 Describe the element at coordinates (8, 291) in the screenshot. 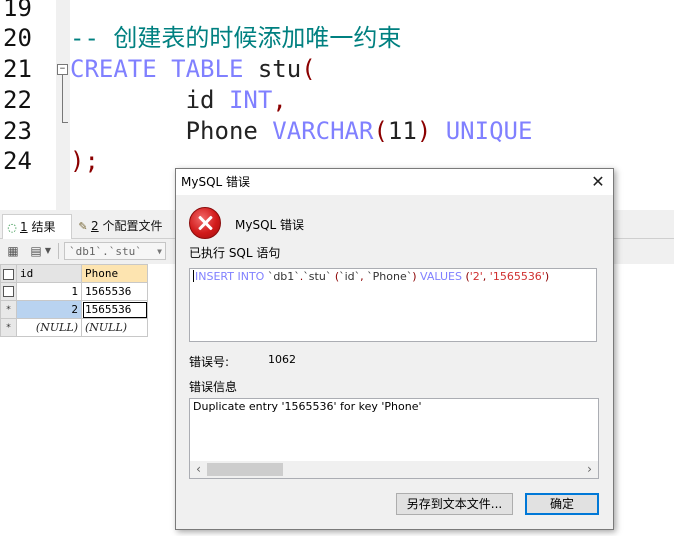

I see `row-checkbox` at that location.